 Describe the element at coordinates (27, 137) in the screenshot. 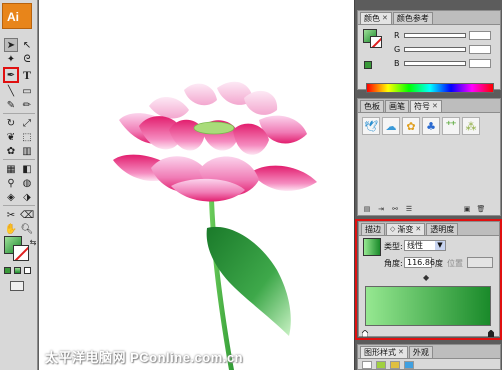

I see `free-transform-icon: ⬚` at that location.